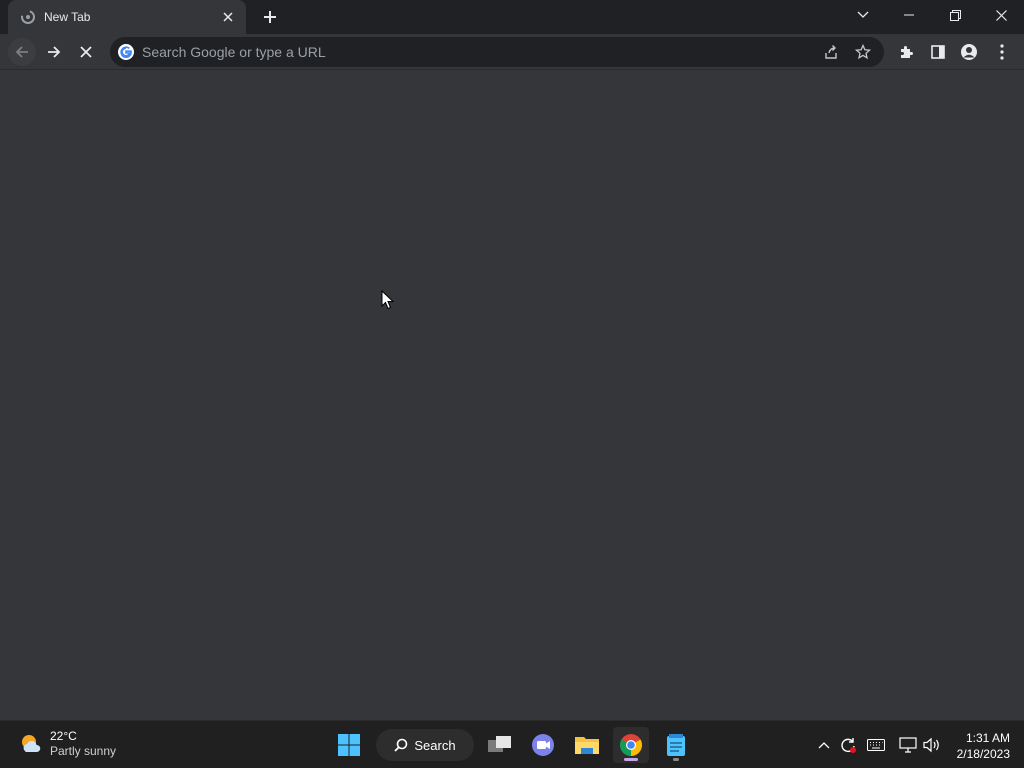 The width and height of the screenshot is (1024, 768). I want to click on bookmark-star-icon, so click(863, 52).